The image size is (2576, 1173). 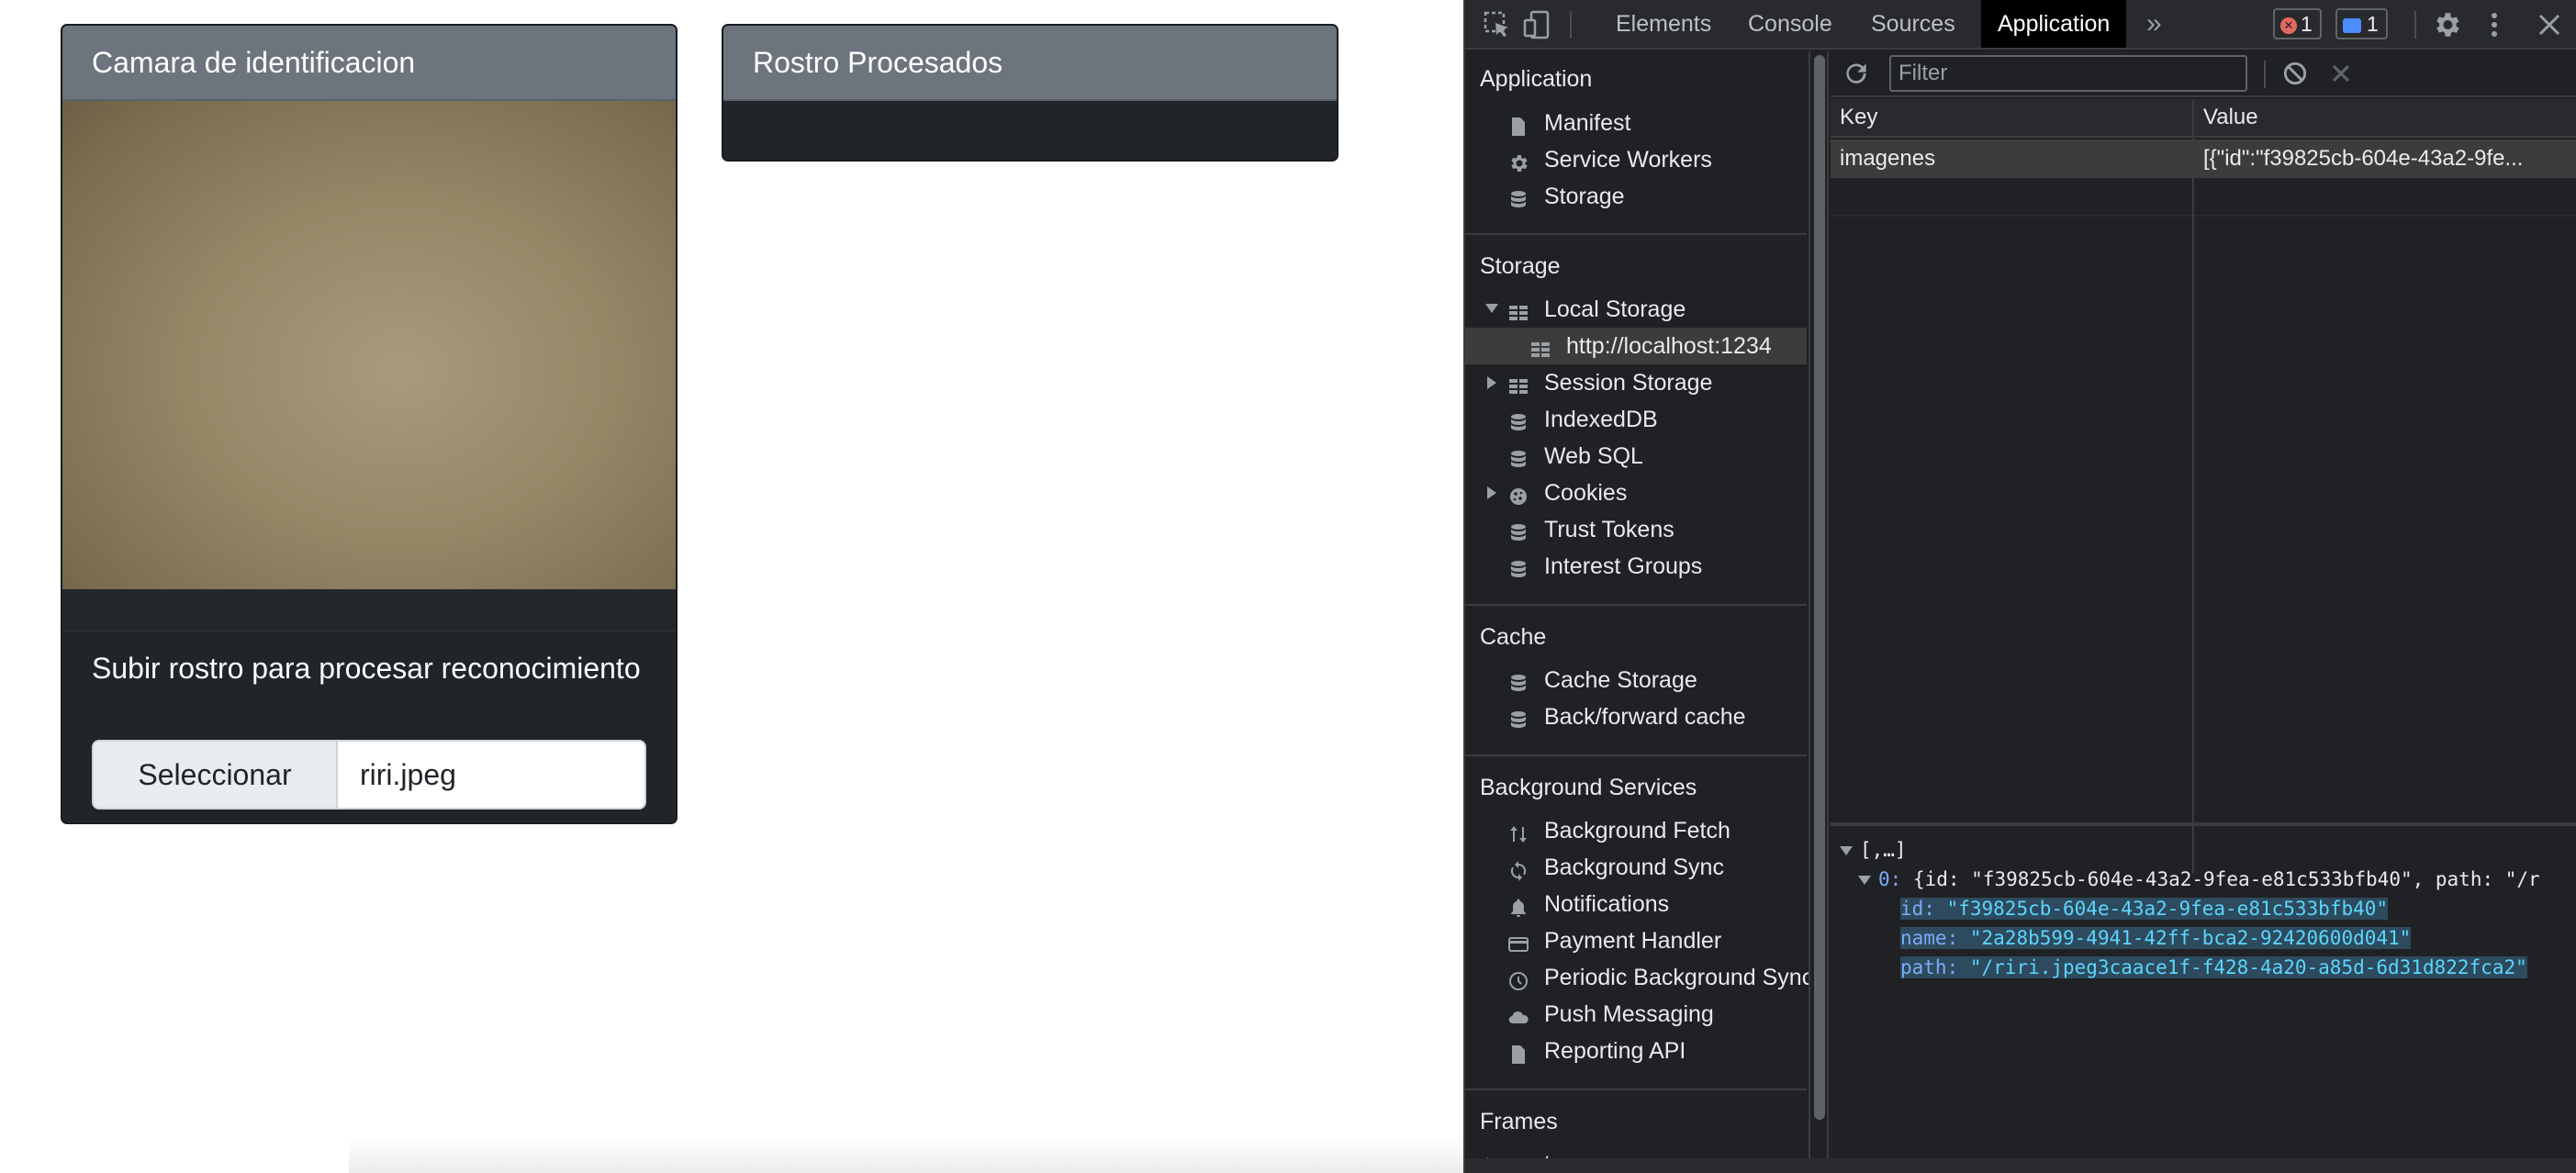 I want to click on preview-resize-divider, so click(x=2203, y=824).